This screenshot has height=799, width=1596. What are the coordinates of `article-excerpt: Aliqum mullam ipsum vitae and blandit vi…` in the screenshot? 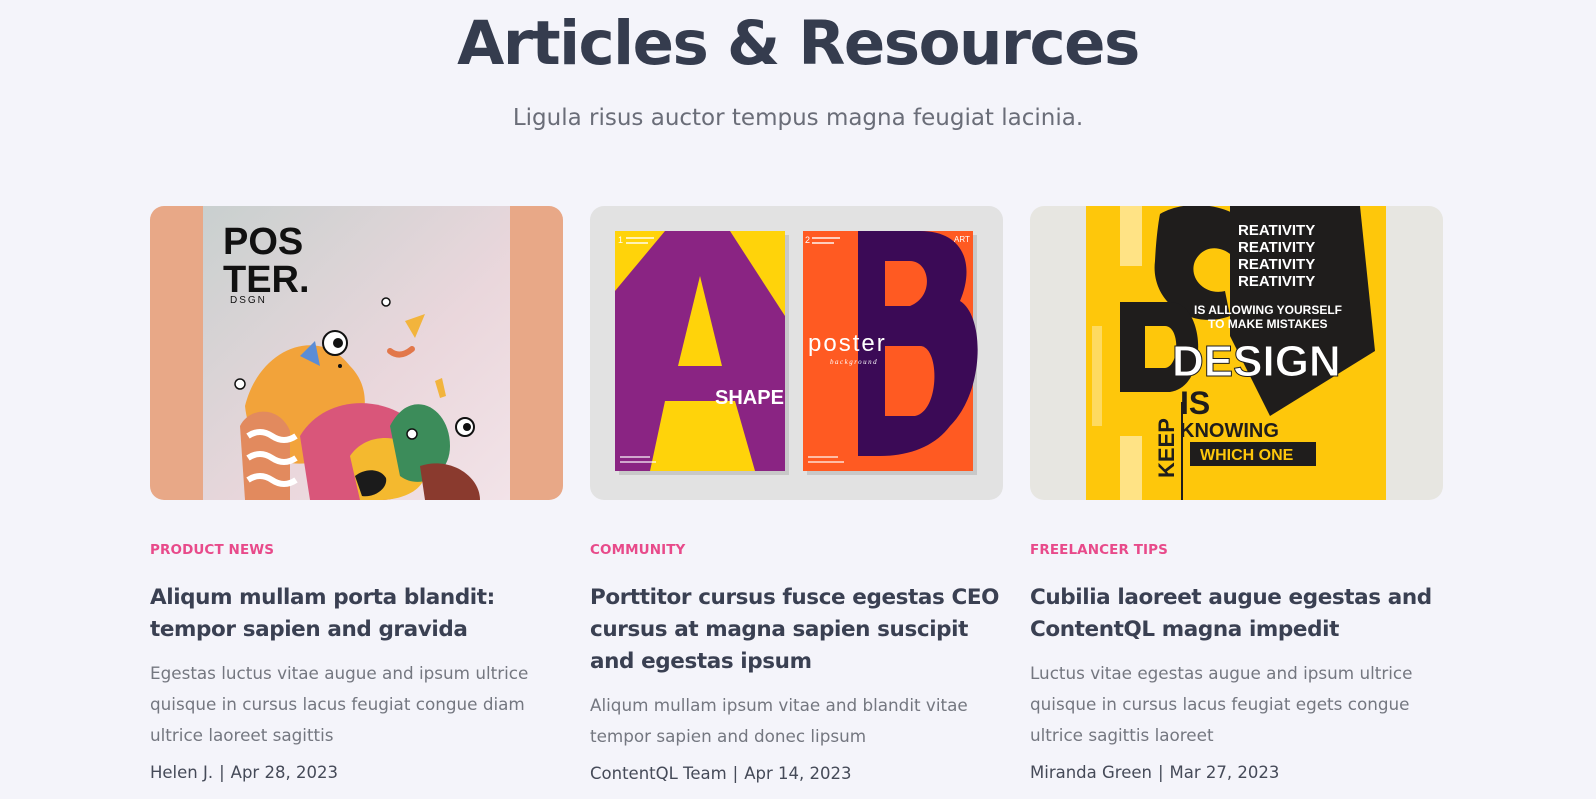 It's located at (779, 720).